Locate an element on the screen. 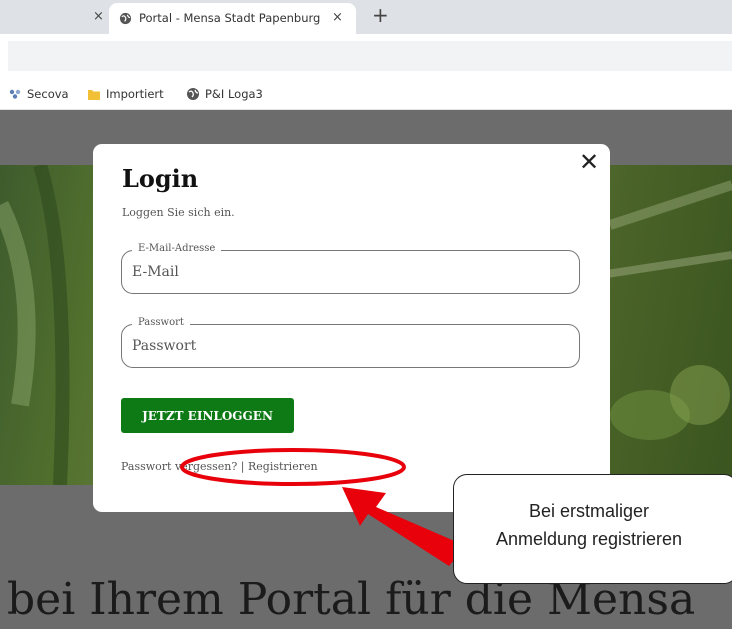 This screenshot has width=732, height=629. tab-close-icon: × is located at coordinates (337, 17).